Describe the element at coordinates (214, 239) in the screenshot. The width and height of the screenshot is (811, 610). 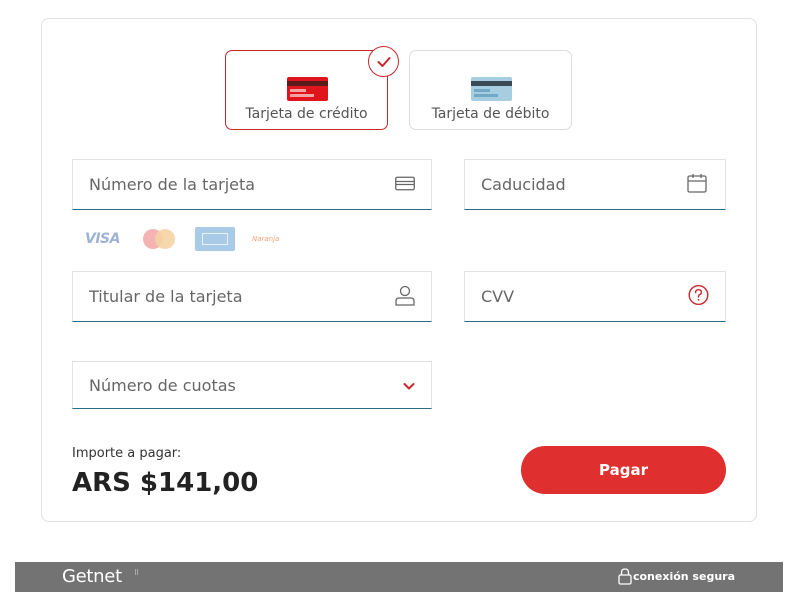
I see `amex-logo` at that location.